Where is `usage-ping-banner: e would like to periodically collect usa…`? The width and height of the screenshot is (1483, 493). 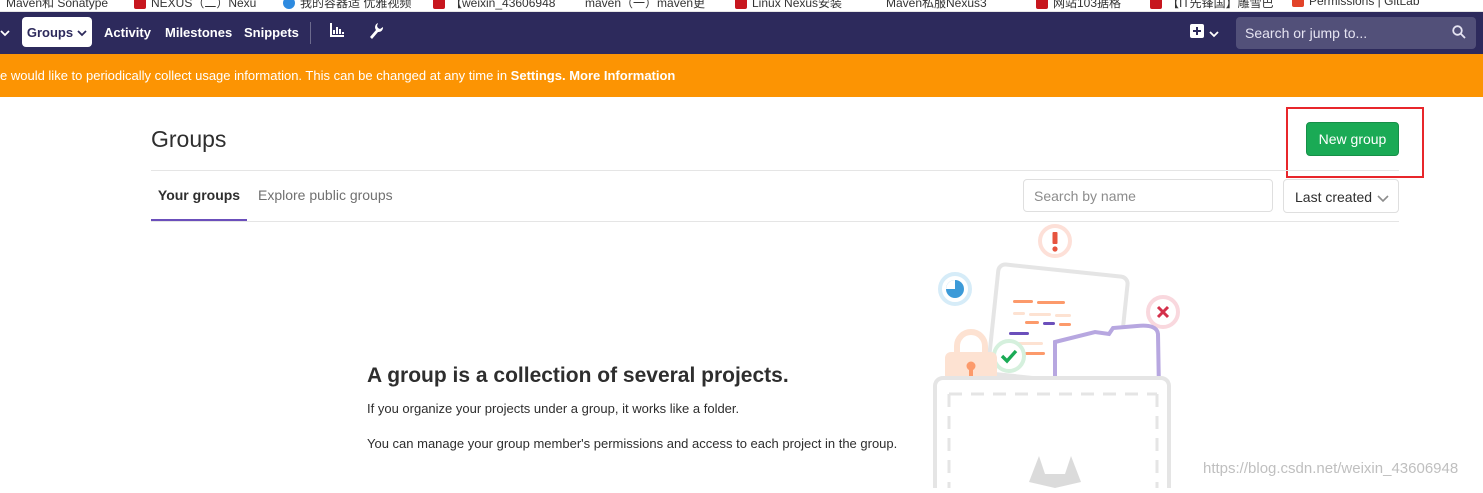 usage-ping-banner: e would like to periodically collect usa… is located at coordinates (741, 75).